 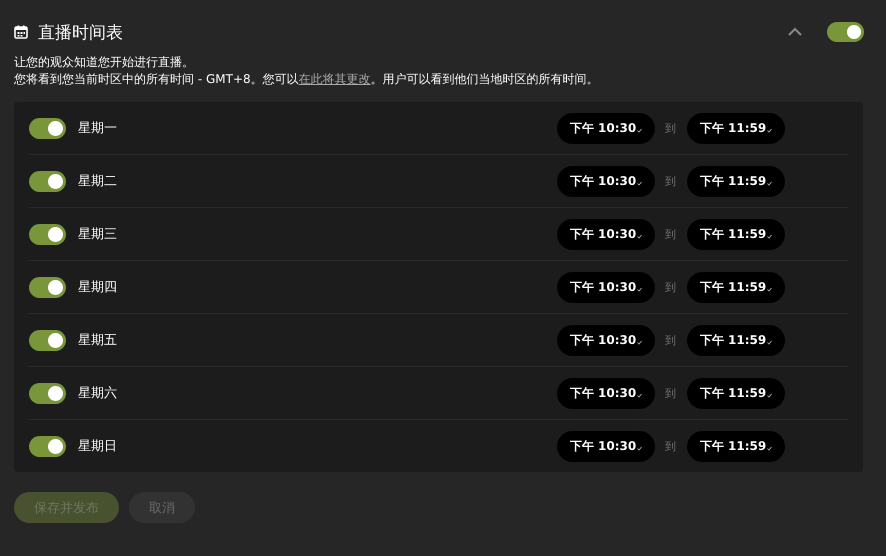 What do you see at coordinates (97, 340) in the screenshot?
I see `day-label: 星期五` at bounding box center [97, 340].